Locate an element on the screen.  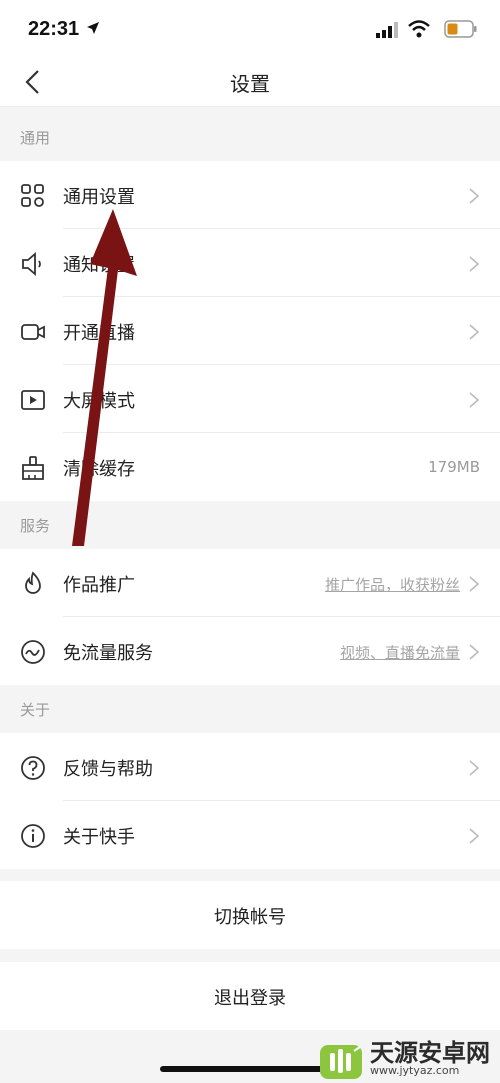
nav-bar: 设置 is located at coordinates (250, 81).